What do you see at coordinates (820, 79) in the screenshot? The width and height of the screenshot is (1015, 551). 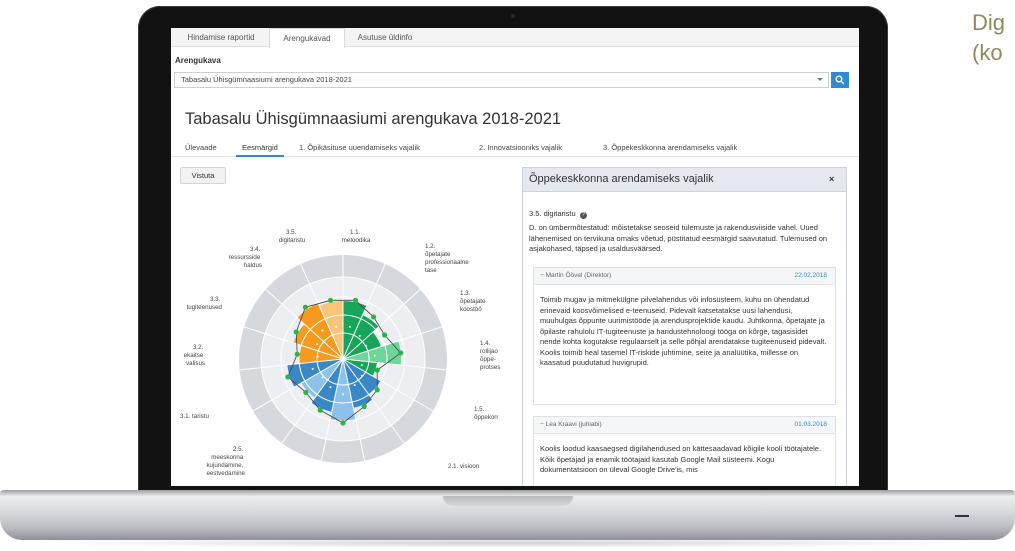 I see `chevron-down-icon` at bounding box center [820, 79].